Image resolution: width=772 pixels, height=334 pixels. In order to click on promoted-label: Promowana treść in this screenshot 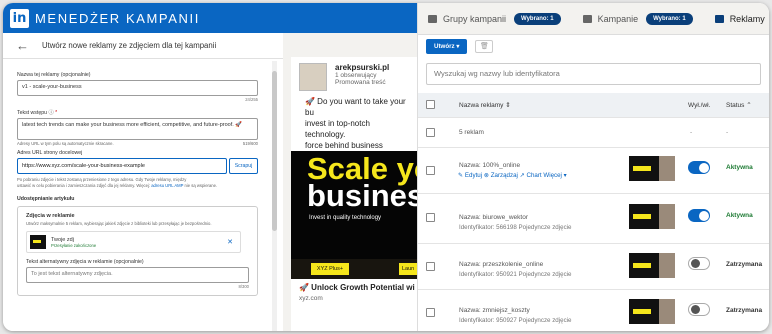, I will do `click(360, 82)`.